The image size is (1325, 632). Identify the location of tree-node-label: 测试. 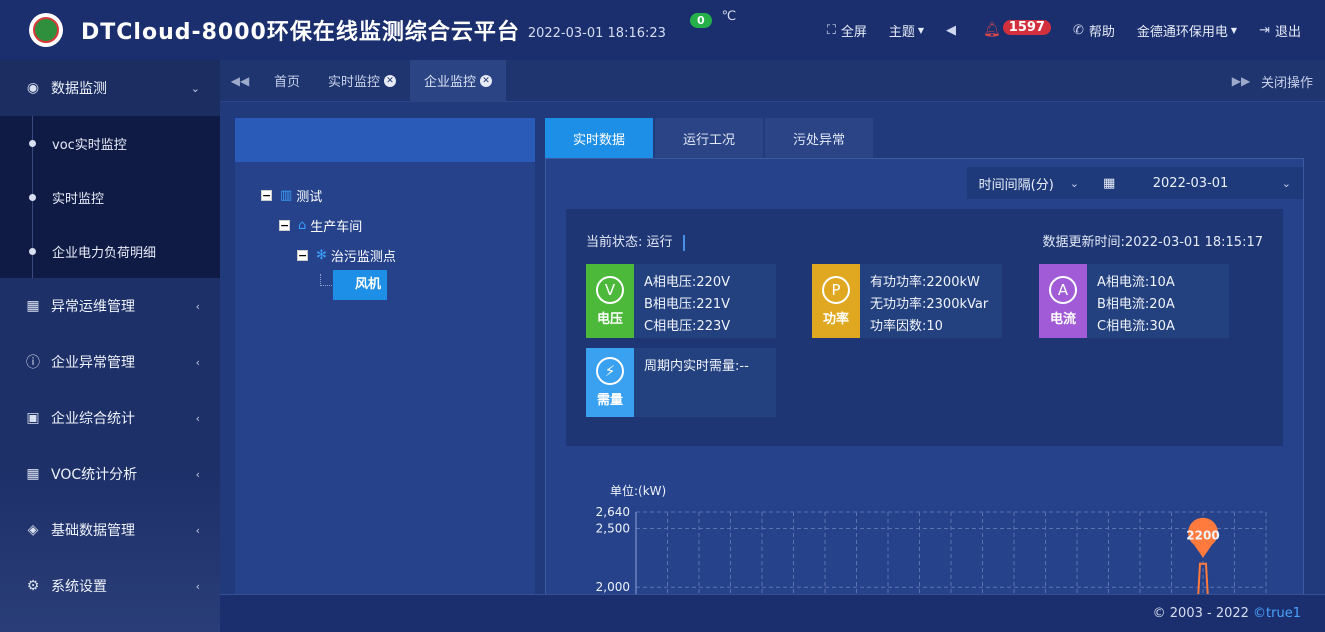
(309, 197).